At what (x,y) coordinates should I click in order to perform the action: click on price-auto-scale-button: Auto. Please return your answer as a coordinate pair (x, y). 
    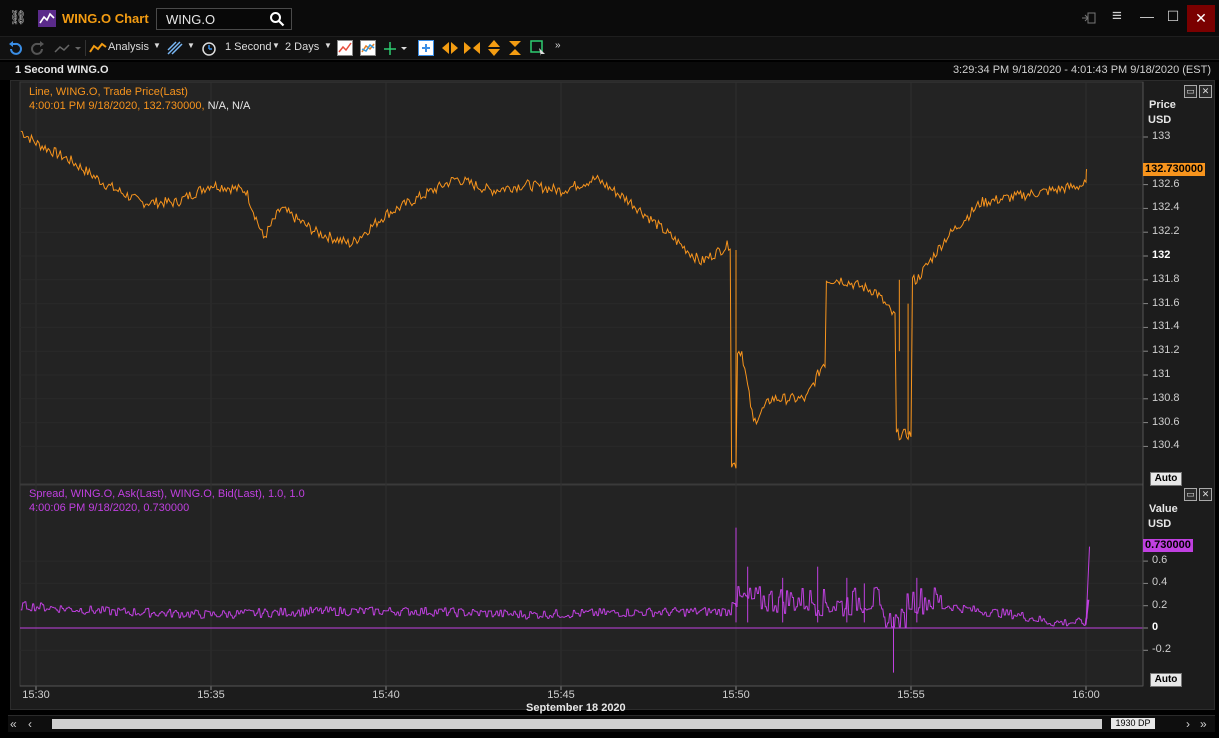
    Looking at the image, I should click on (1166, 479).